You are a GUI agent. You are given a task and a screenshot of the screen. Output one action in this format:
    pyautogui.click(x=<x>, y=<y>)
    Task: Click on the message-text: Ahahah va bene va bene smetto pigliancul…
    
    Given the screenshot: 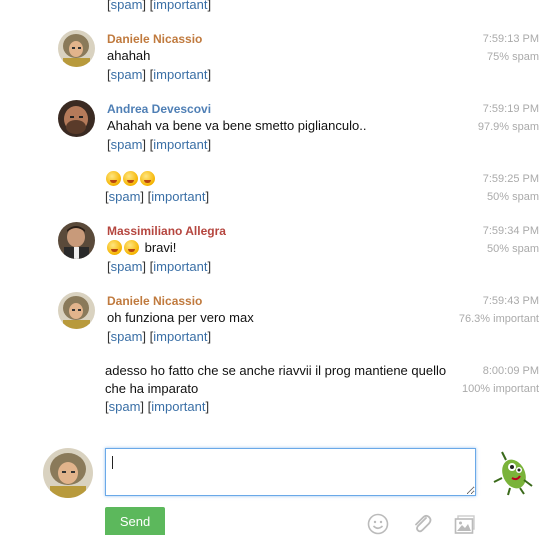 What is the action you would take?
    pyautogui.click(x=237, y=125)
    